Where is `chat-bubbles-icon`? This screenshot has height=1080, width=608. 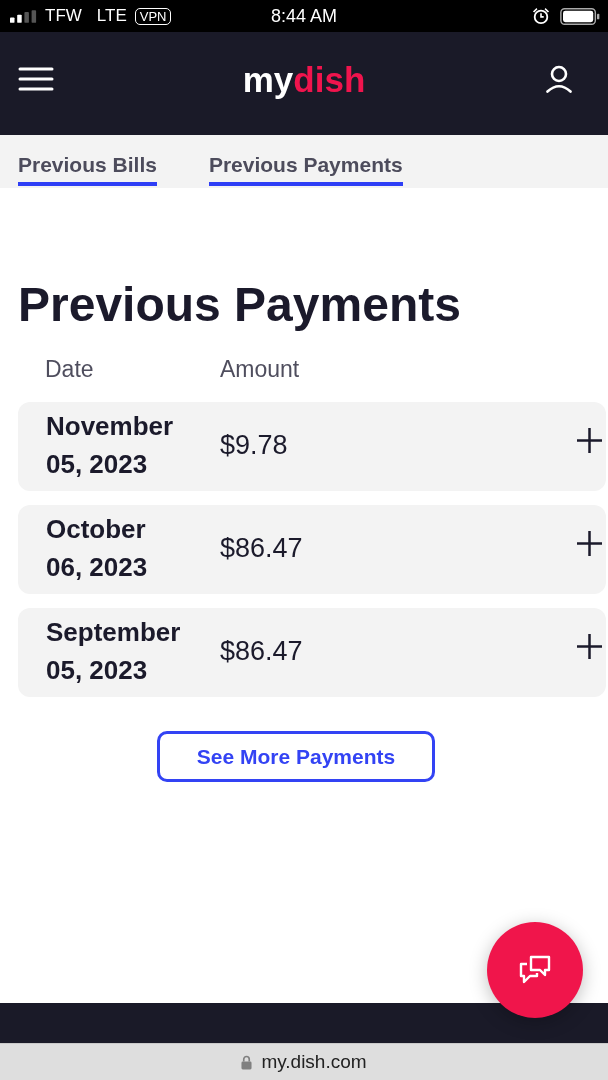
chat-bubbles-icon is located at coordinates (535, 970).